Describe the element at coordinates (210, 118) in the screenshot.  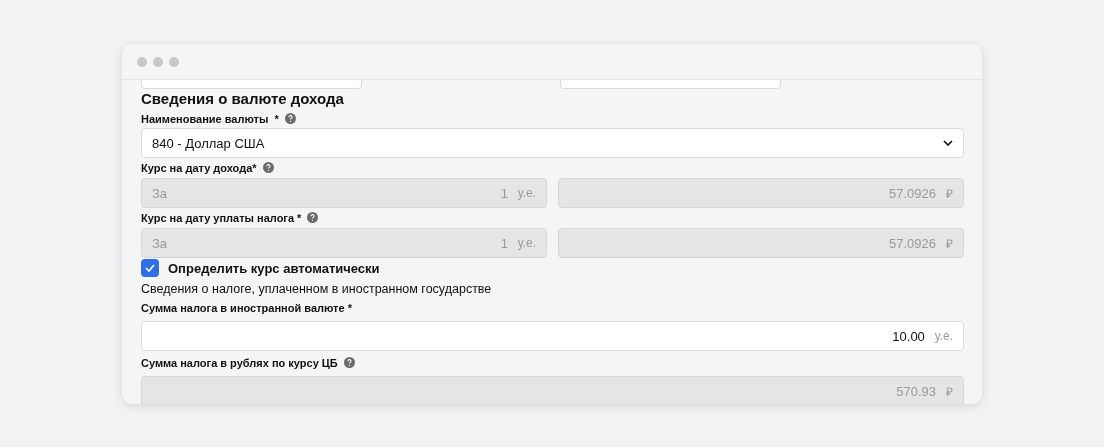
I see `field-label: Наименование валюты *` at that location.